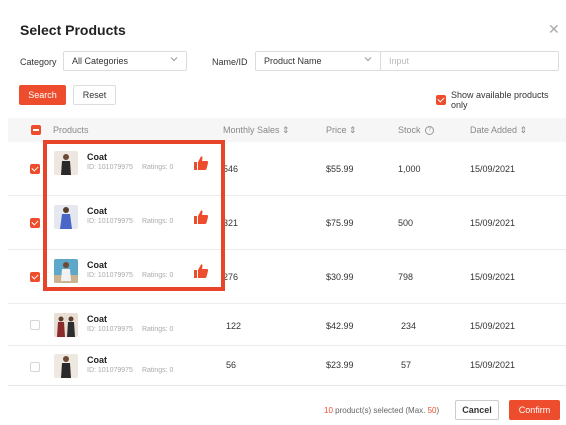  Describe the element at coordinates (340, 223) in the screenshot. I see `price-cell: $75.99` at that location.